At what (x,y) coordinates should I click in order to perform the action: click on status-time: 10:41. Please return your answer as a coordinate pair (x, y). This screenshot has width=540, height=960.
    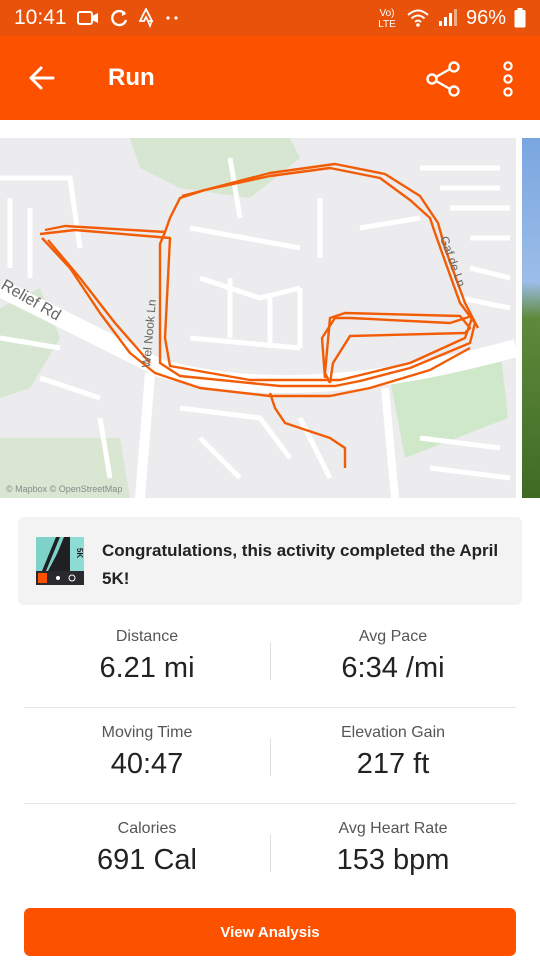
    Looking at the image, I should click on (40, 17).